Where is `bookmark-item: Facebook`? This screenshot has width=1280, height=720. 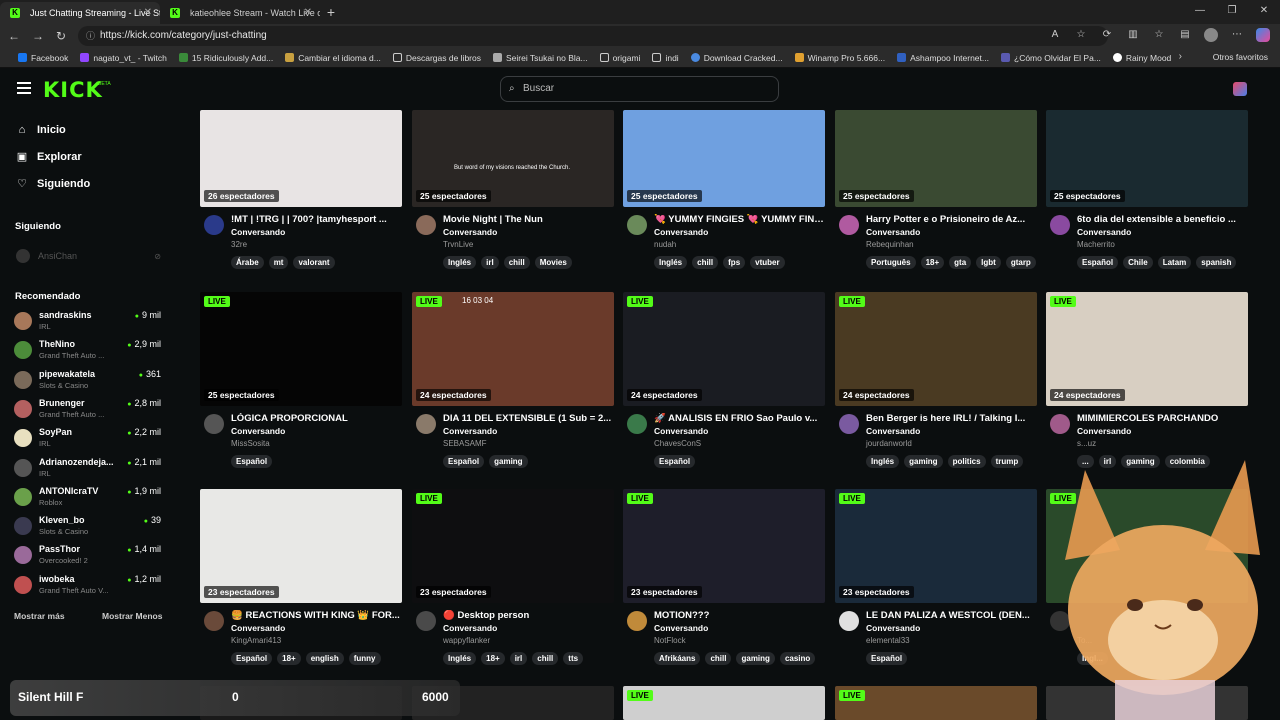
bookmark-item: Facebook is located at coordinates (43, 58).